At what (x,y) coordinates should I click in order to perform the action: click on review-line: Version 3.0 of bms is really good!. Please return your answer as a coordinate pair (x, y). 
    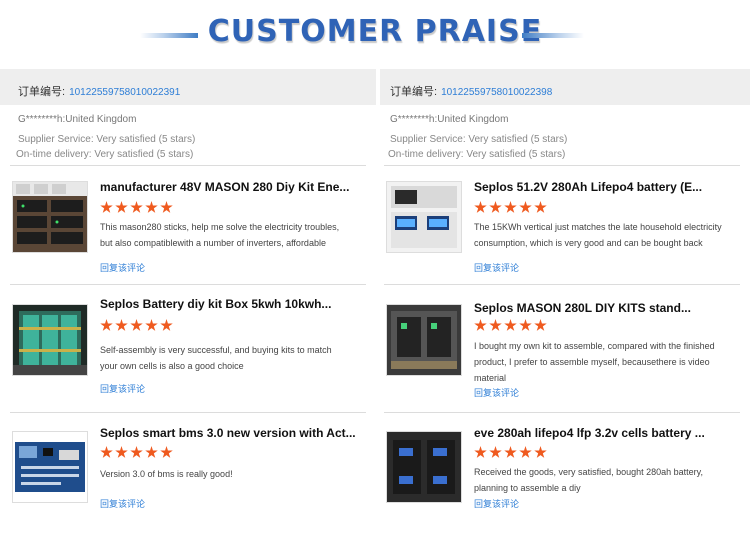
    Looking at the image, I should click on (166, 474).